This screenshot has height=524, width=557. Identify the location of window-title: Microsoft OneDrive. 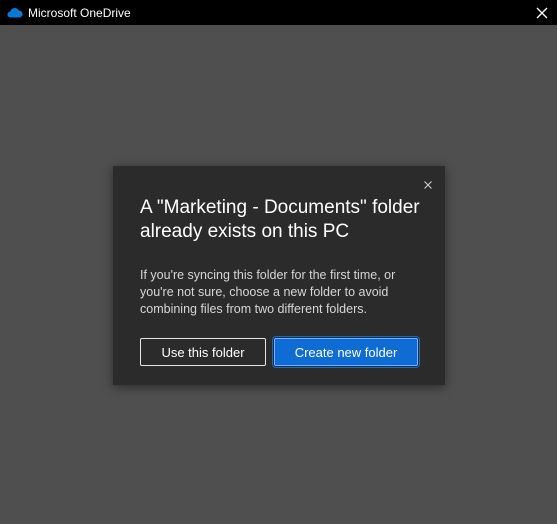
(79, 12).